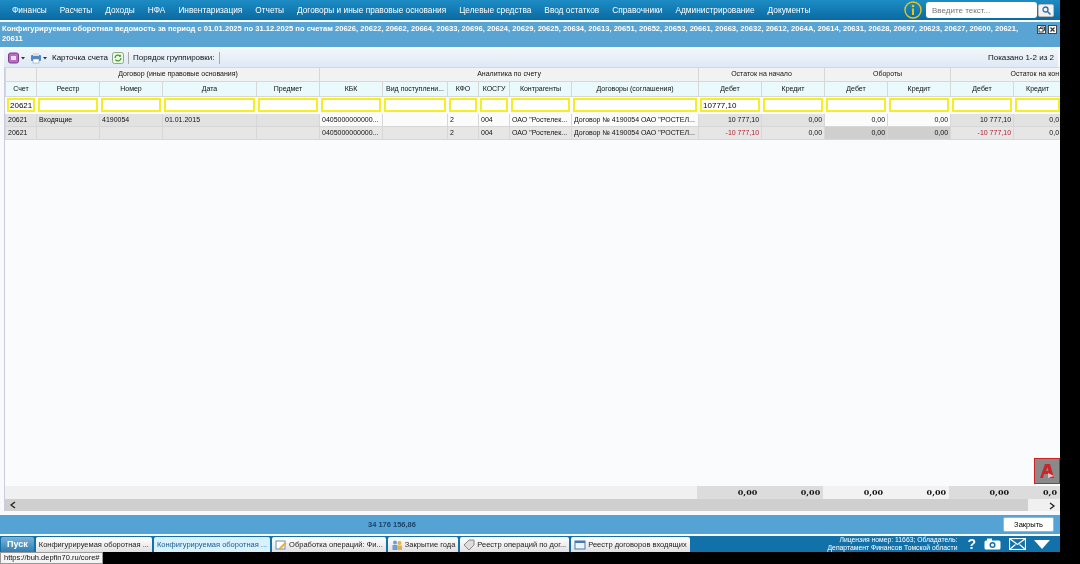 The width and height of the screenshot is (1080, 564). What do you see at coordinates (572, 10) in the screenshot?
I see `menu-item: Ввод остатков` at bounding box center [572, 10].